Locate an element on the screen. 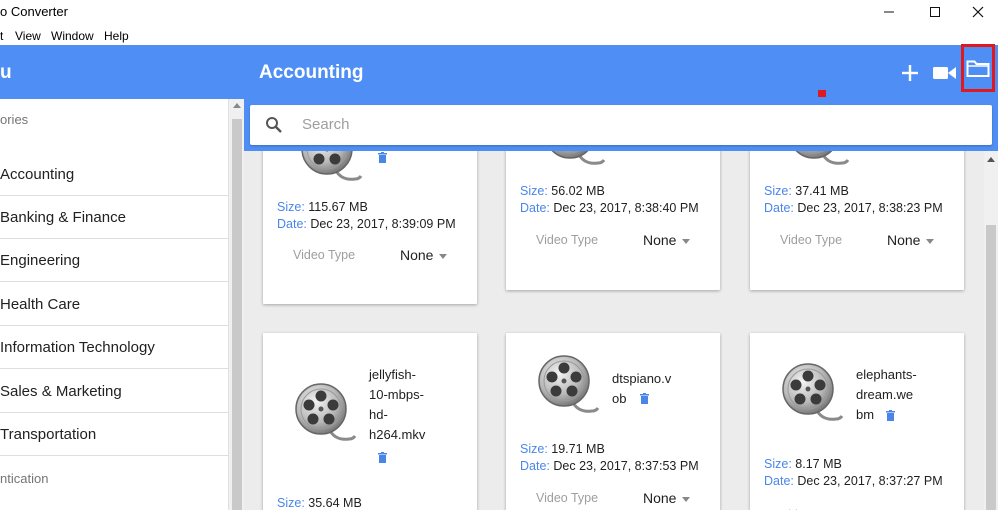 This screenshot has height=510, width=998. content-scrollbar is located at coordinates (991, 330).